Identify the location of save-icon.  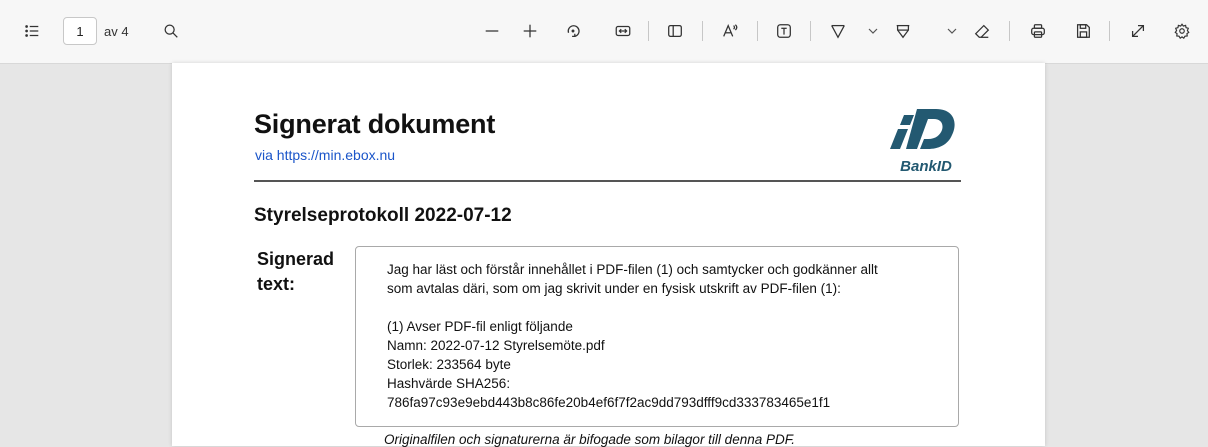
(1083, 31).